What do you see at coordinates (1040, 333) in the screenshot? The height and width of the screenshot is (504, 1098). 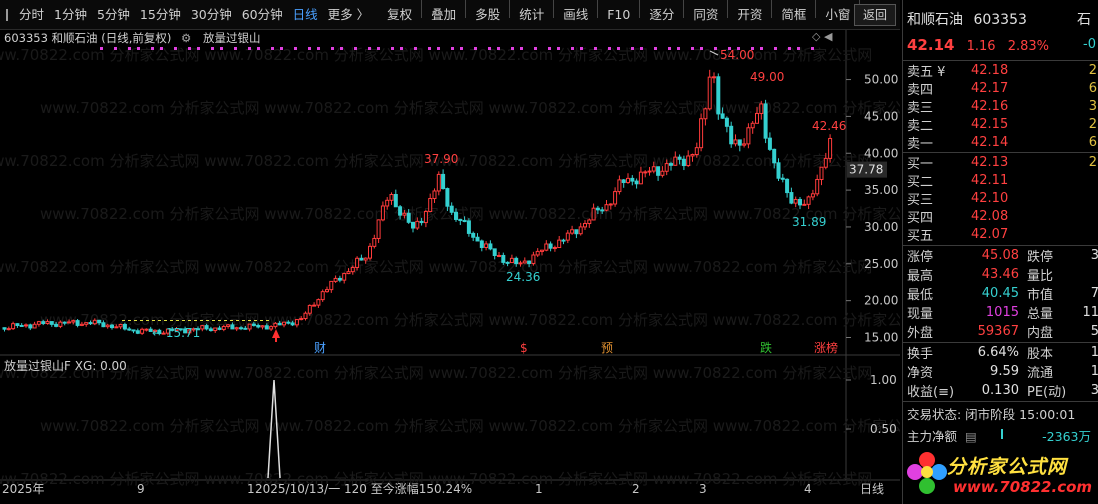 I see `stat-k2: 内盘` at bounding box center [1040, 333].